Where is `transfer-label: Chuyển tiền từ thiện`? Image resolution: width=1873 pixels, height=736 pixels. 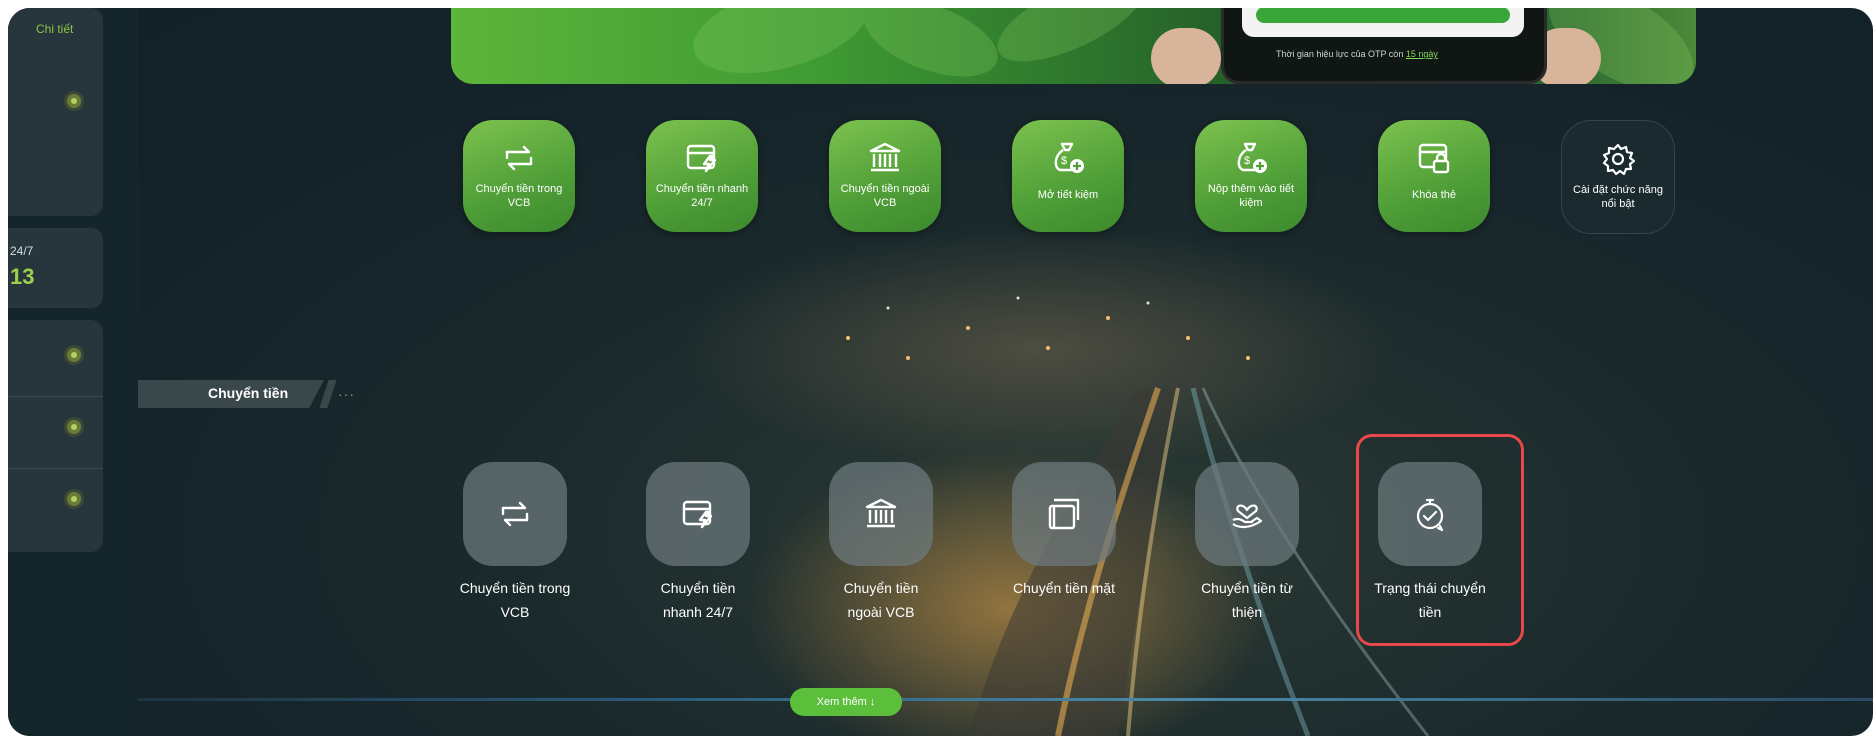 transfer-label: Chuyển tiền từ thiện is located at coordinates (1247, 600).